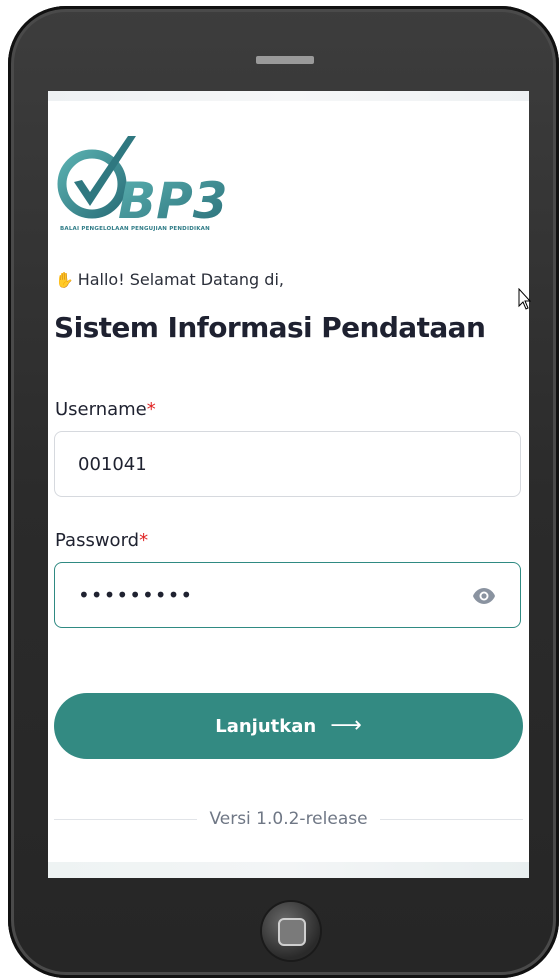  I want to click on bp3-logo: BP3, so click(142, 182).